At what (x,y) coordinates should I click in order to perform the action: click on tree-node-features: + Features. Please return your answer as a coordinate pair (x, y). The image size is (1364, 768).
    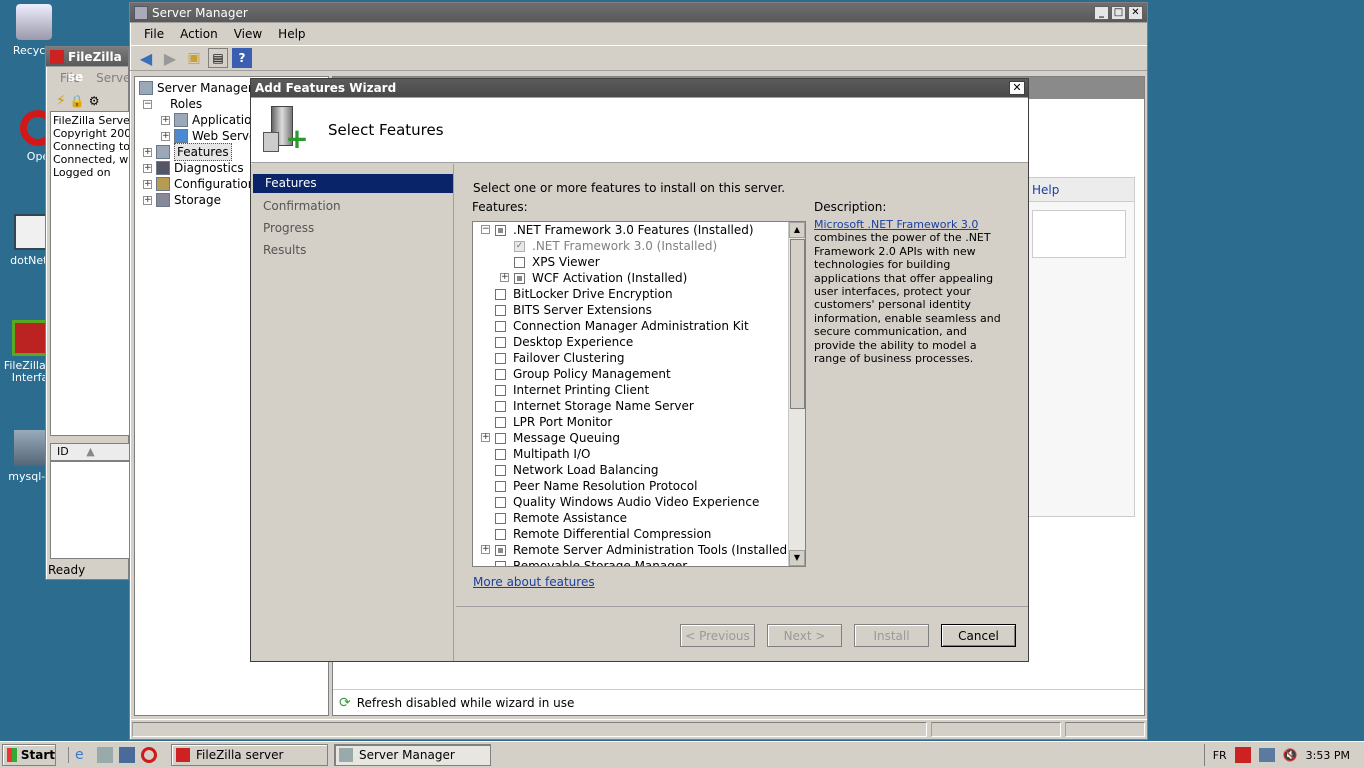
    Looking at the image, I should click on (187, 152).